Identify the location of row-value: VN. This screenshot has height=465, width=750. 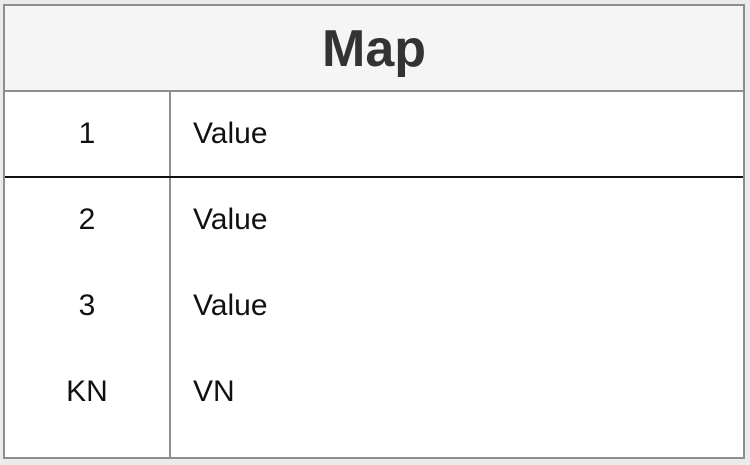
(214, 391).